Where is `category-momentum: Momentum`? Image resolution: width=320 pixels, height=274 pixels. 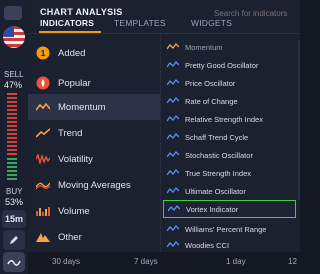 category-momentum: Momentum is located at coordinates (94, 107).